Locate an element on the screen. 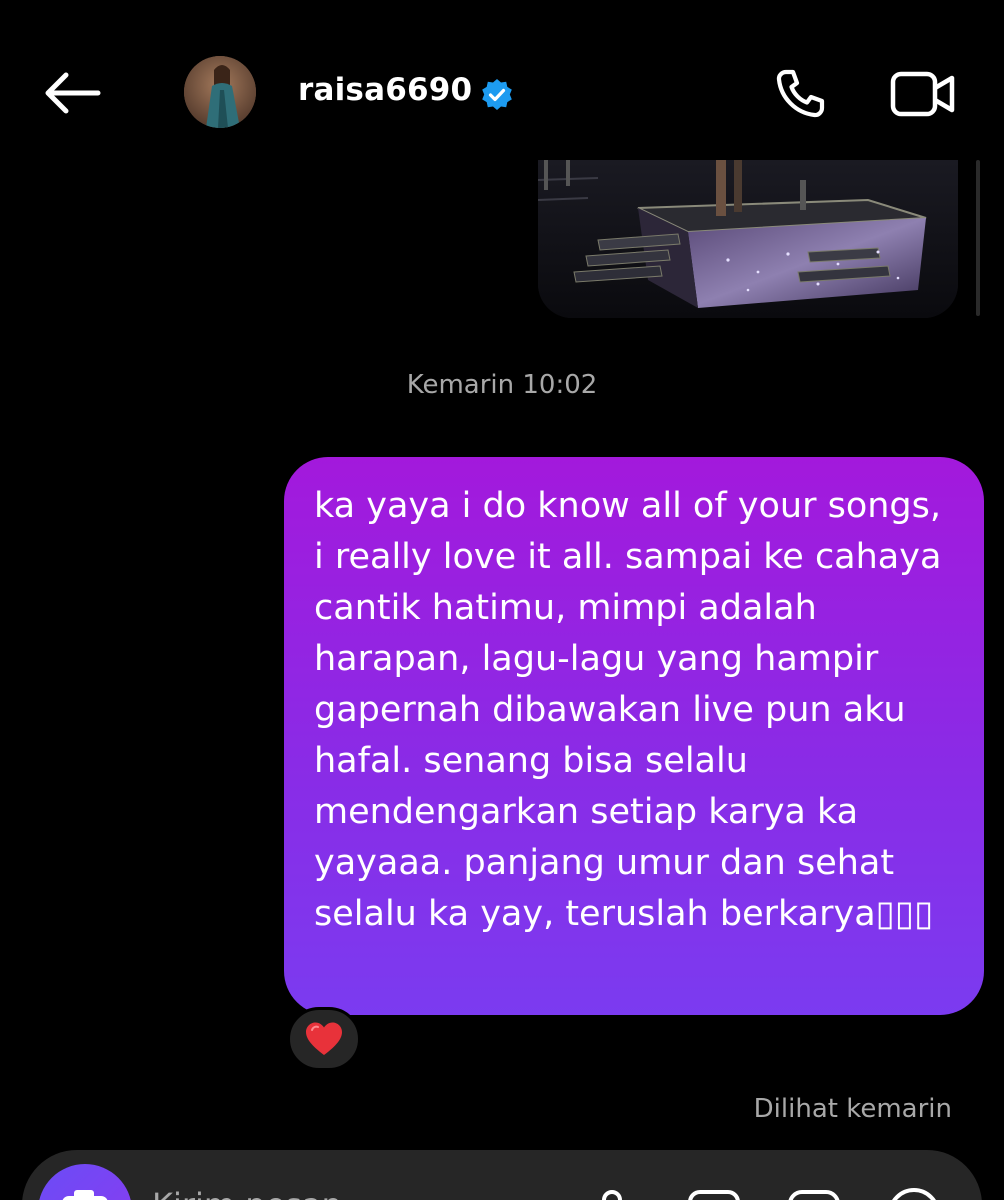 The image size is (1004, 1200). back-button is located at coordinates (72, 93).